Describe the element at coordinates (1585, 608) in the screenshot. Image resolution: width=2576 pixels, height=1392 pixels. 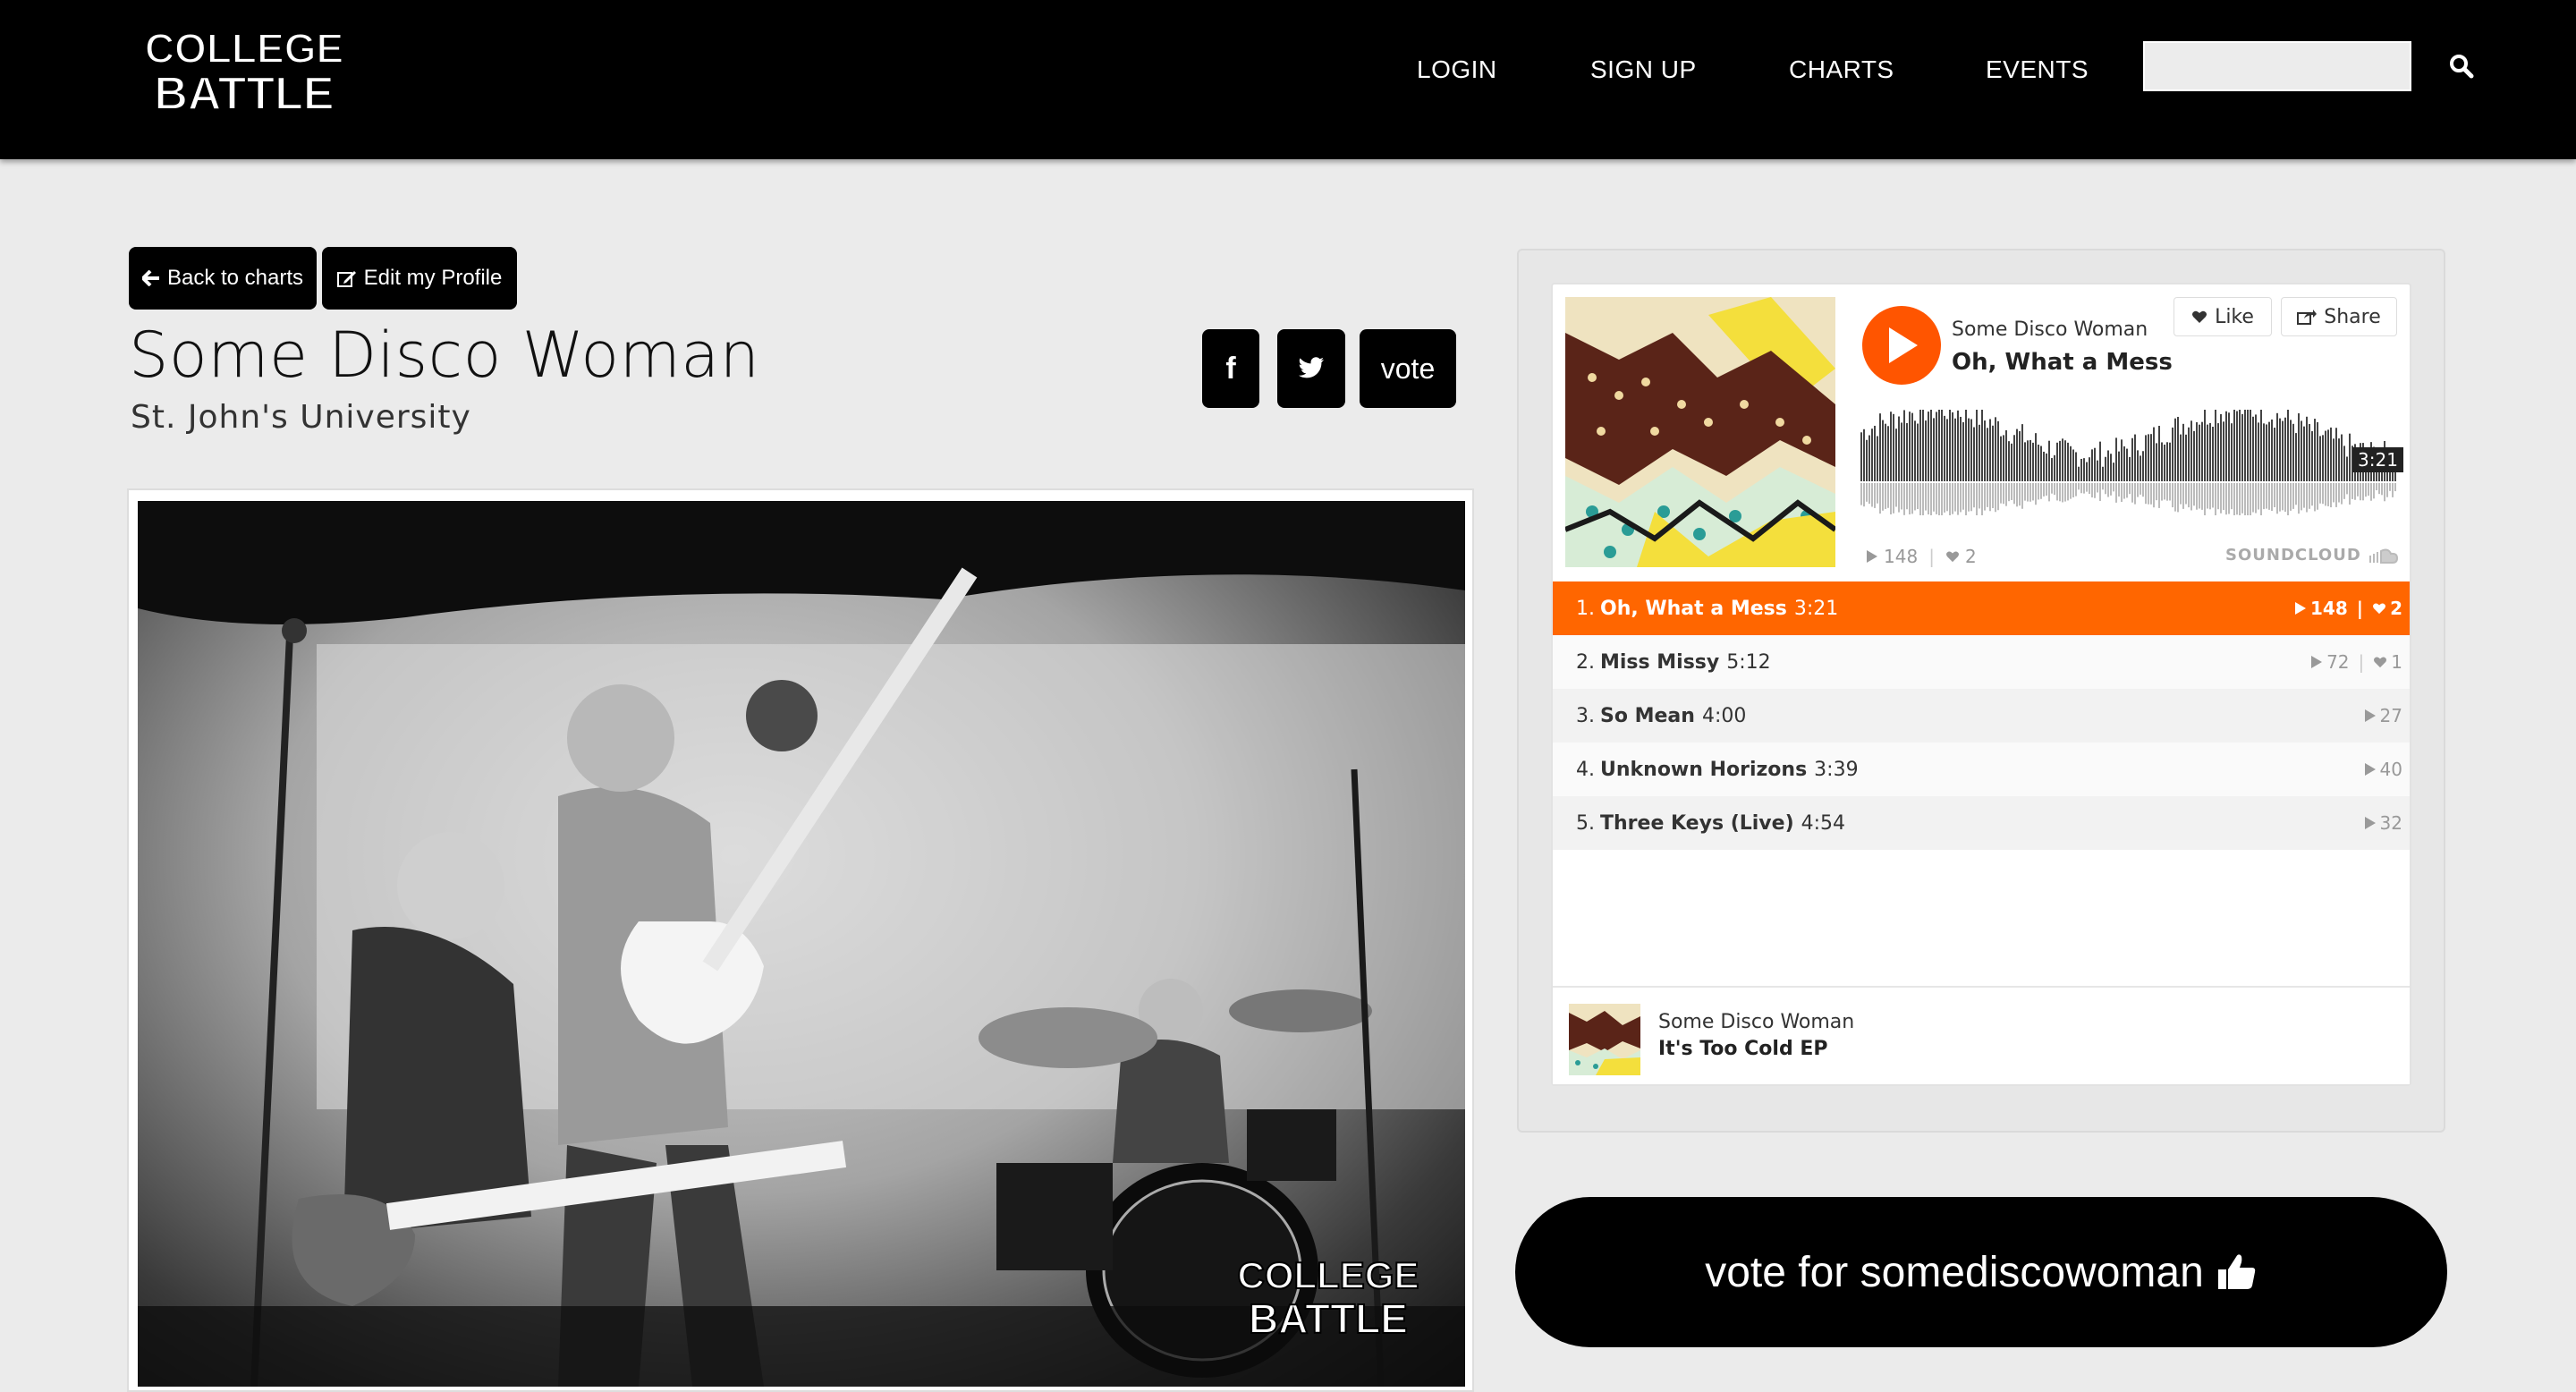
I see `track-number: 1.` at that location.